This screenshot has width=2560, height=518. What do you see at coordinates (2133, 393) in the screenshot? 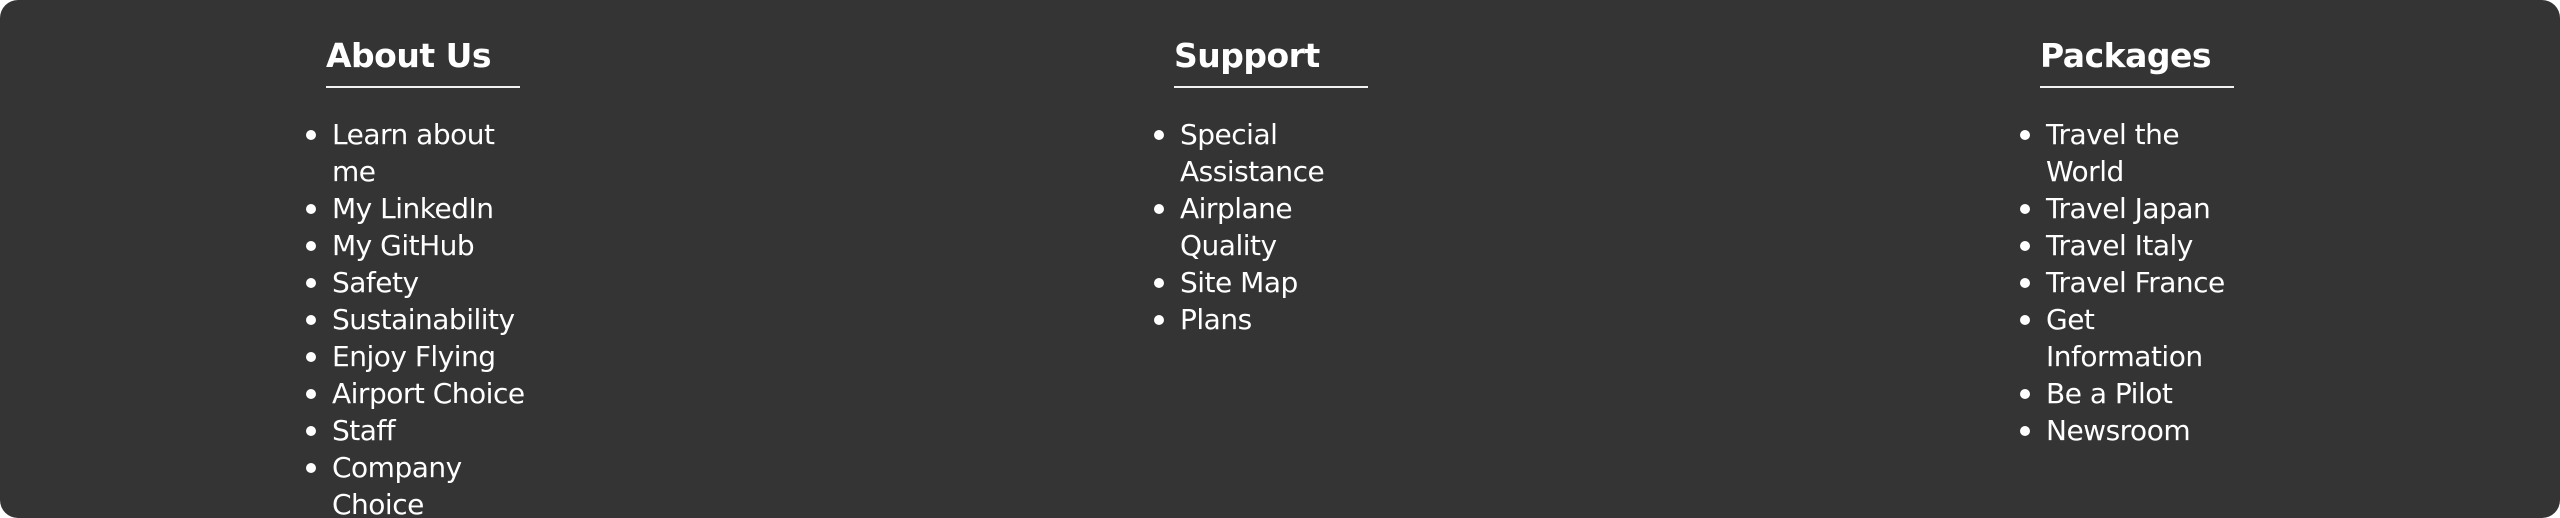
I see `footer-link-be-a-pilot: Be a Pilot` at bounding box center [2133, 393].